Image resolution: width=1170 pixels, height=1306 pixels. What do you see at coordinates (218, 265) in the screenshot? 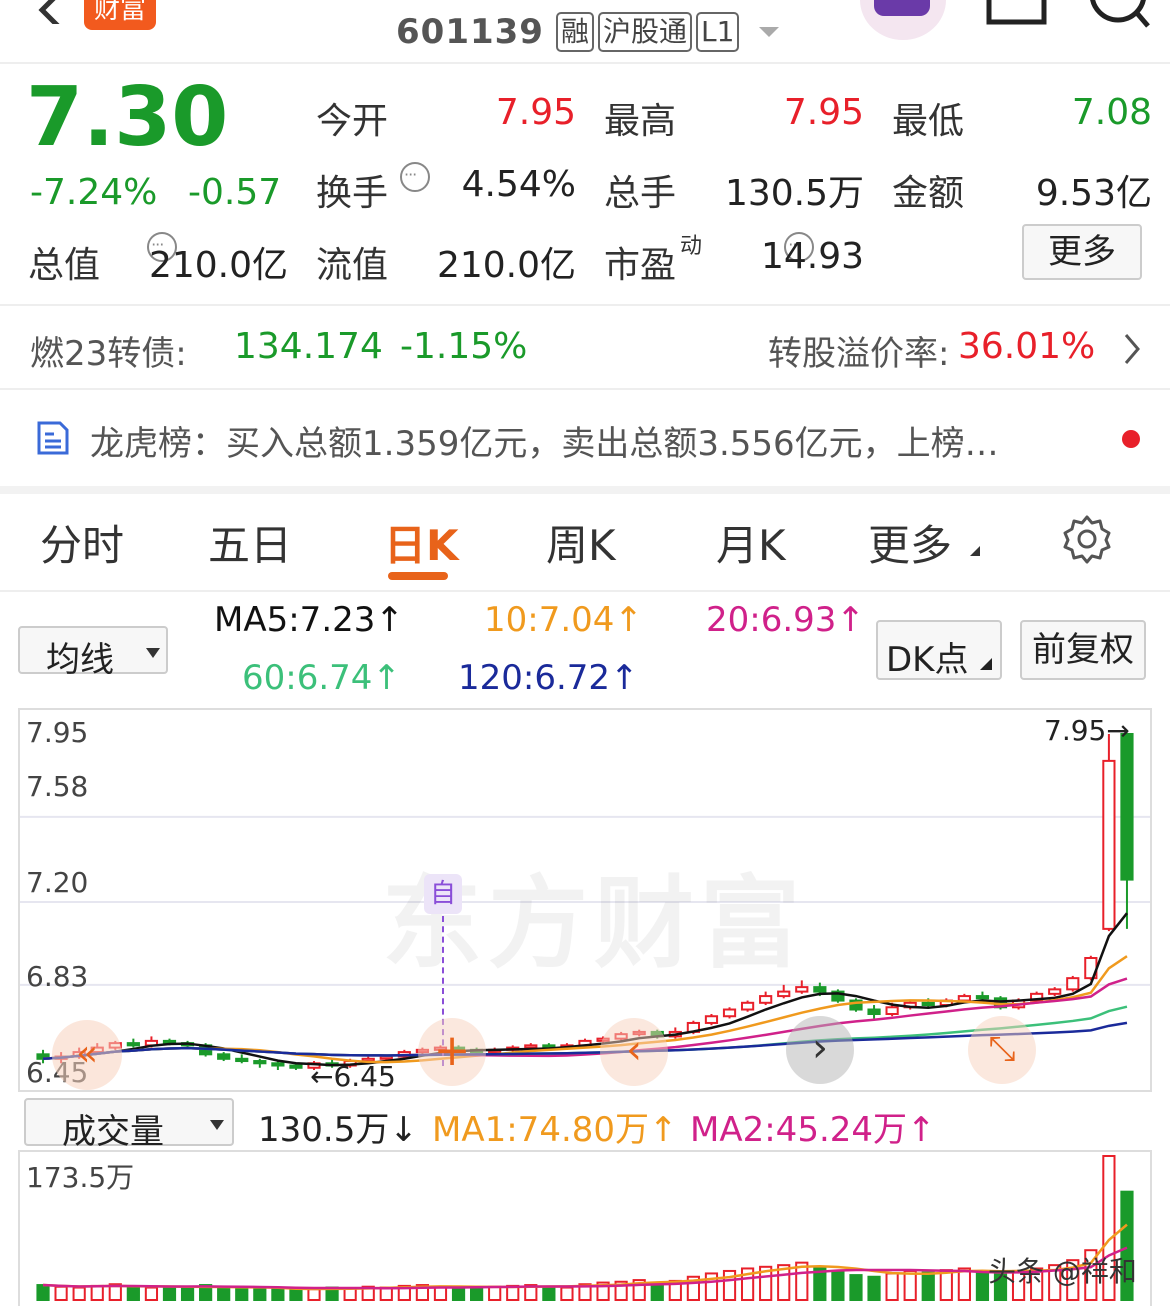
I see `market-value: 210.0亿` at bounding box center [218, 265].